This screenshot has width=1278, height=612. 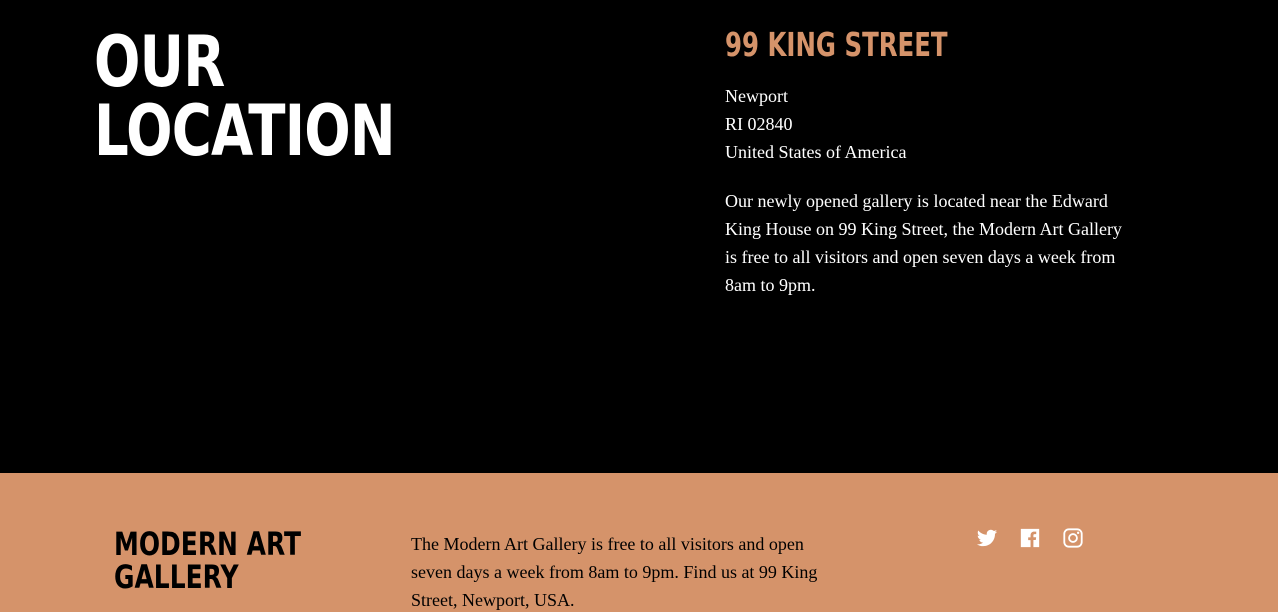 I want to click on facebook-icon, so click(x=1030, y=538).